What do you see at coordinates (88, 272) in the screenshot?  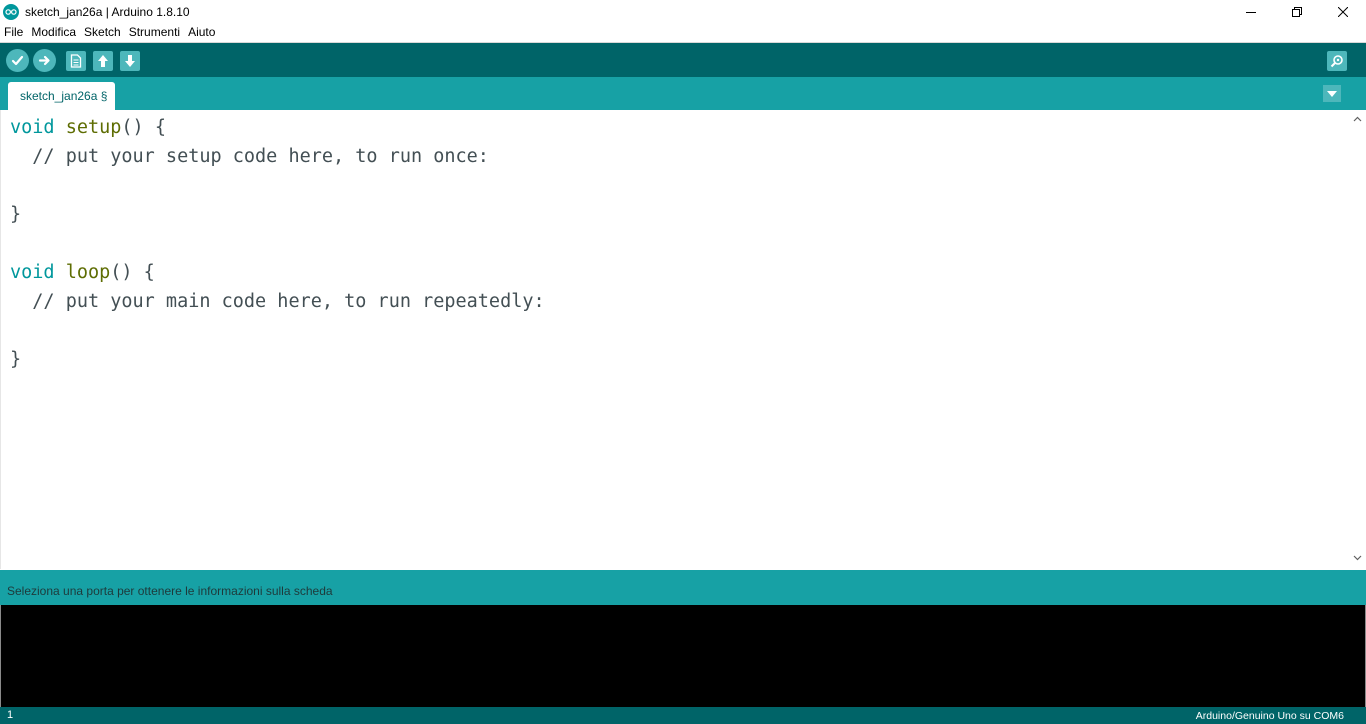 I see `code-function: loop` at bounding box center [88, 272].